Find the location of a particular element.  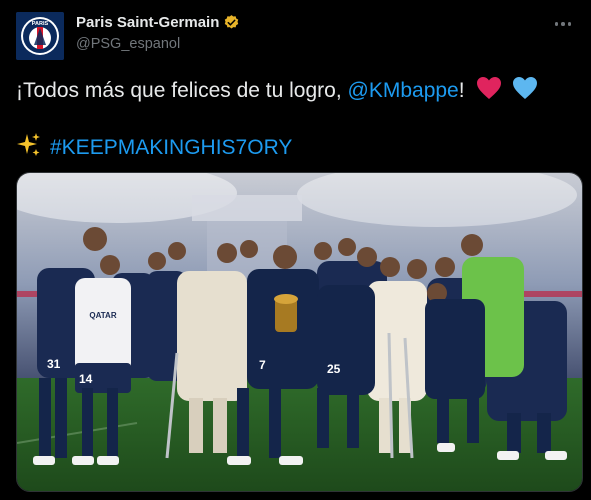

sparkles-icon is located at coordinates (28, 144).